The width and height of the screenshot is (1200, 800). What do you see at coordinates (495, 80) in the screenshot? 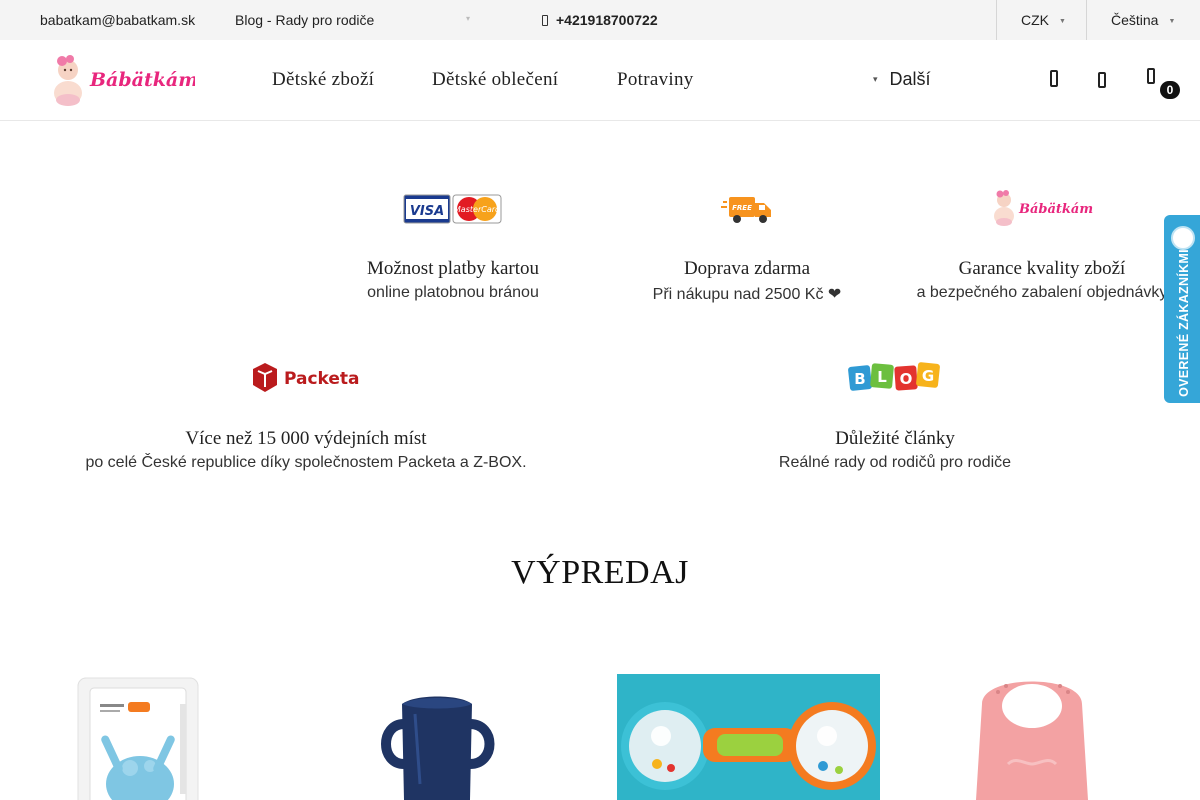
I see `nav-item-childrens-clothing: Dětské oblečení` at bounding box center [495, 80].